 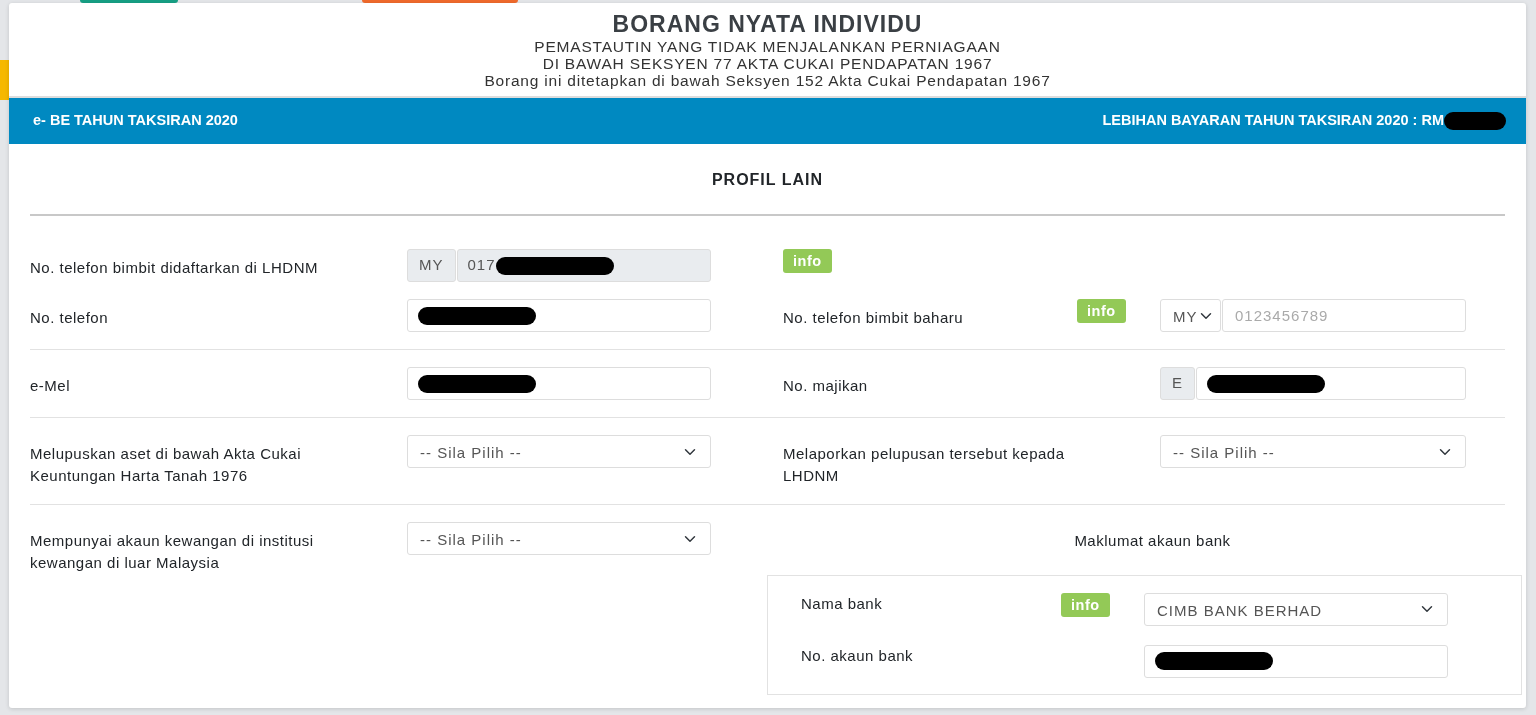 I want to click on background-shape, so click(x=4, y=80).